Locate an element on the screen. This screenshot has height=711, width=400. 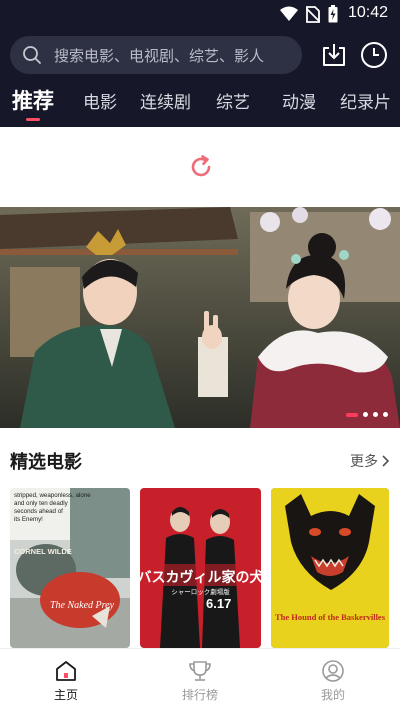
history-button is located at coordinates (374, 55).